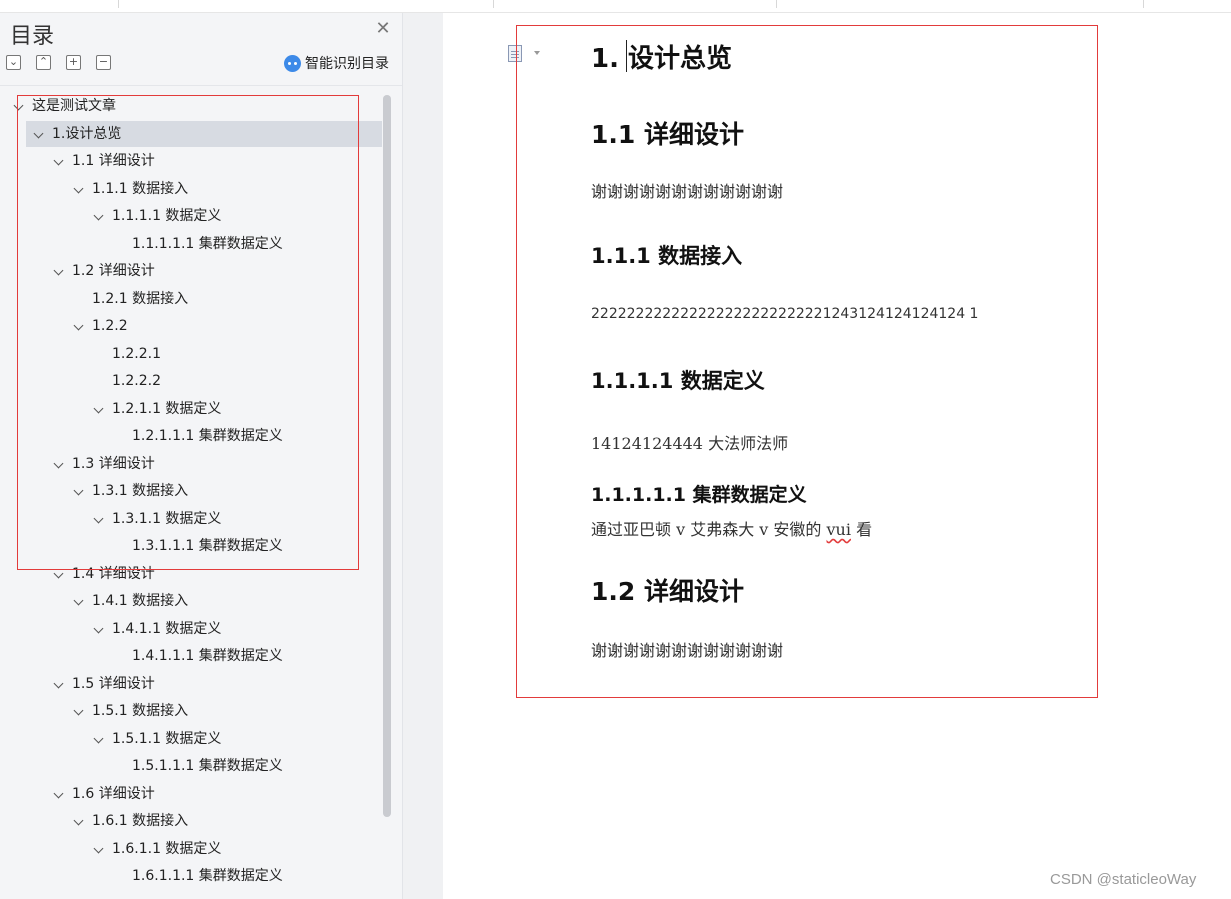 The width and height of the screenshot is (1231, 899). What do you see at coordinates (74, 106) in the screenshot?
I see `toc-item-label: 这是测试文章` at bounding box center [74, 106].